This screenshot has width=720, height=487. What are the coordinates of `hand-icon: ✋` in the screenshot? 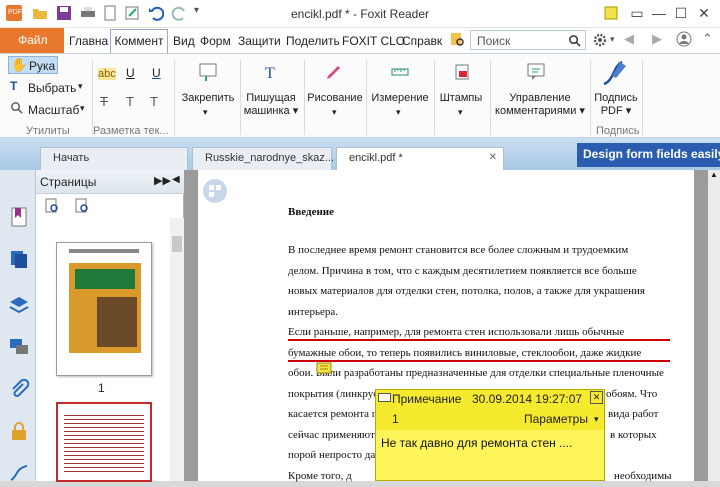 It's located at (19, 64).